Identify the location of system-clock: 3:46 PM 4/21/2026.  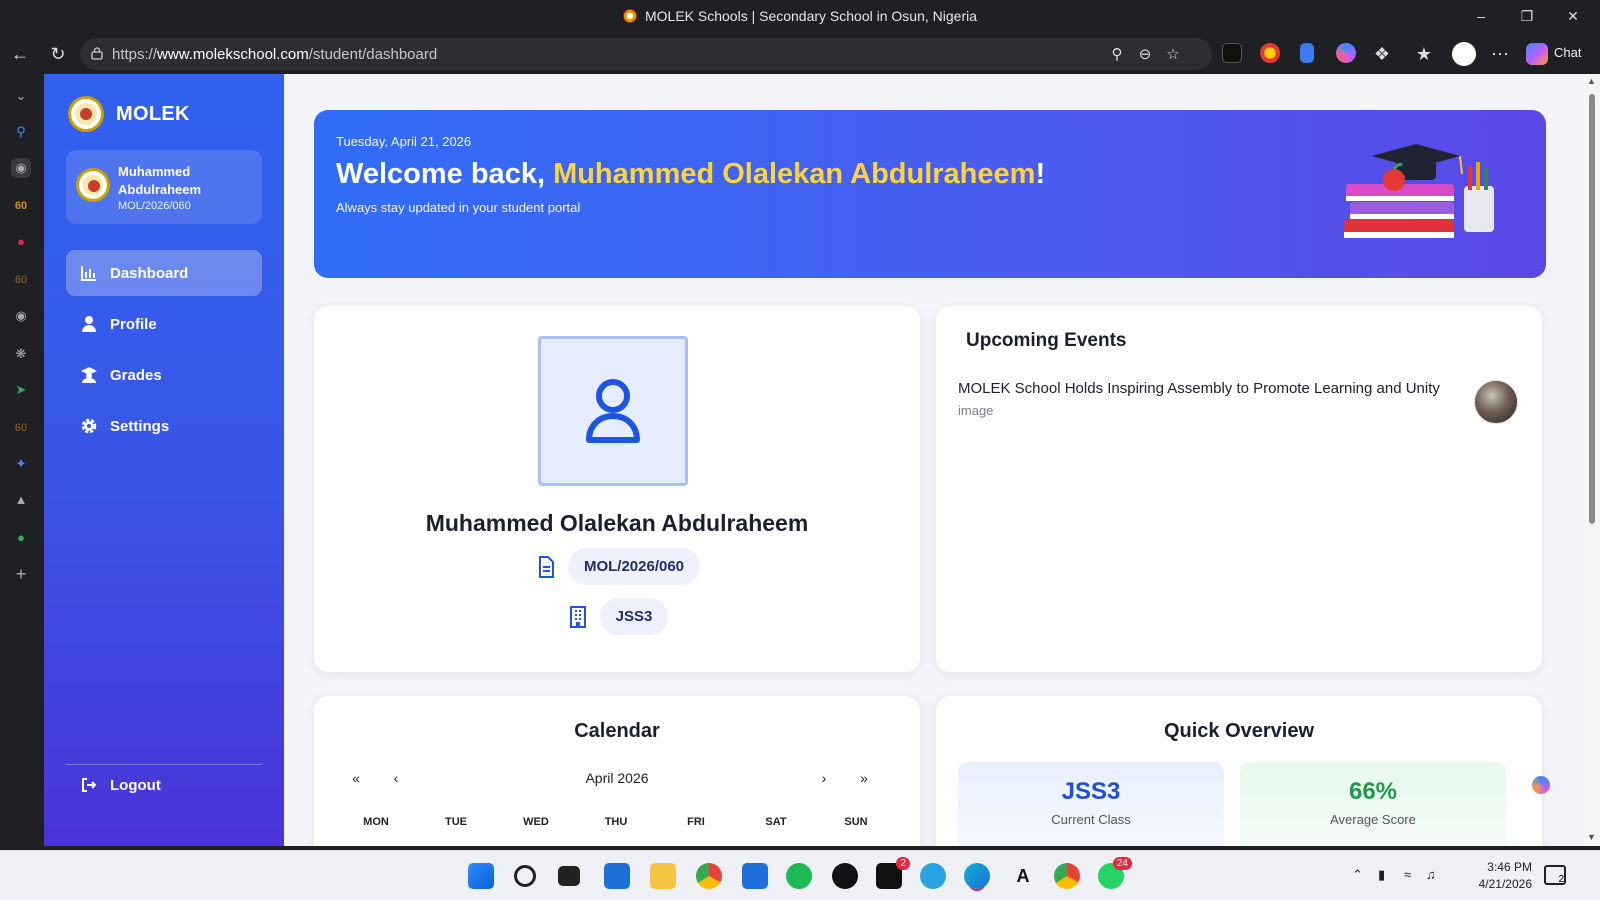
(1494, 876).